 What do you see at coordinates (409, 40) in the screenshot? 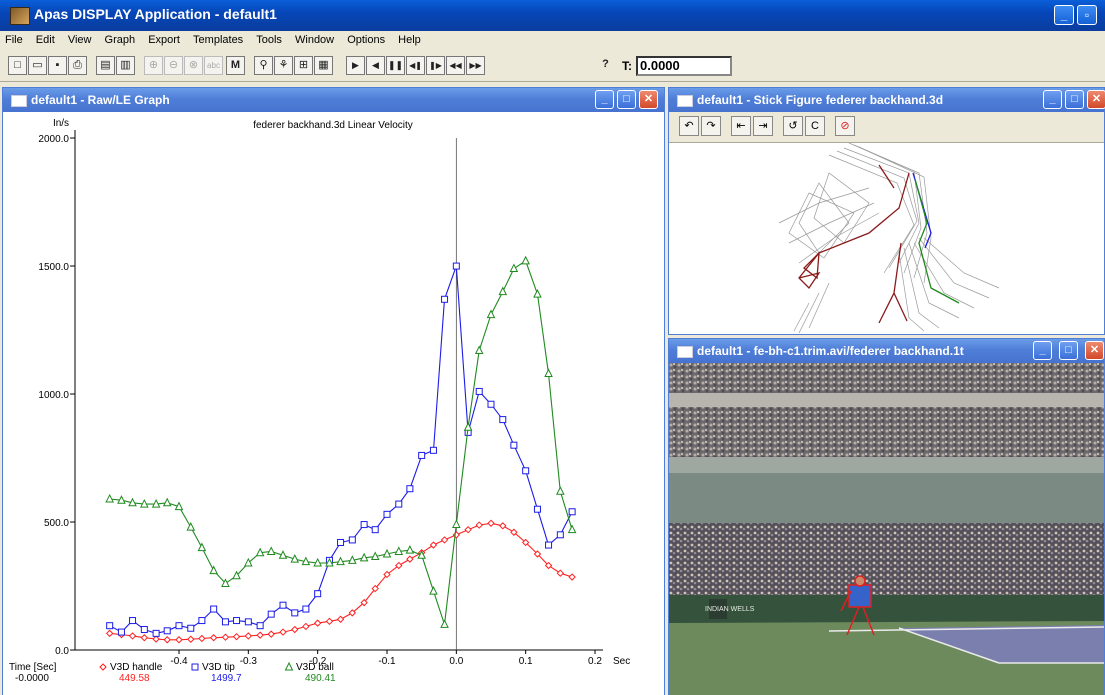
I see `menu-help: Help` at bounding box center [409, 40].